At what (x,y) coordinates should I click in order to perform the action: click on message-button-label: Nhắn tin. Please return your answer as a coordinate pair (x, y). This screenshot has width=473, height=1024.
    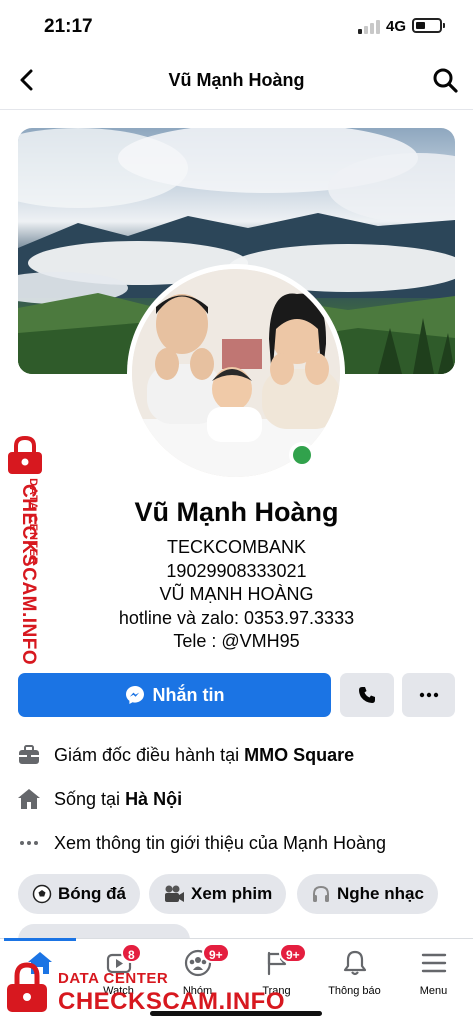
    Looking at the image, I should click on (188, 694).